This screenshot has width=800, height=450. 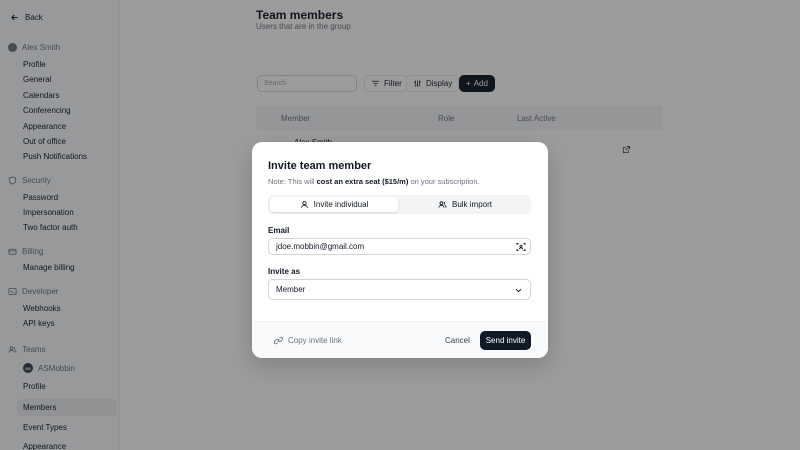 I want to click on note-suffix: on your subscription., so click(x=444, y=181).